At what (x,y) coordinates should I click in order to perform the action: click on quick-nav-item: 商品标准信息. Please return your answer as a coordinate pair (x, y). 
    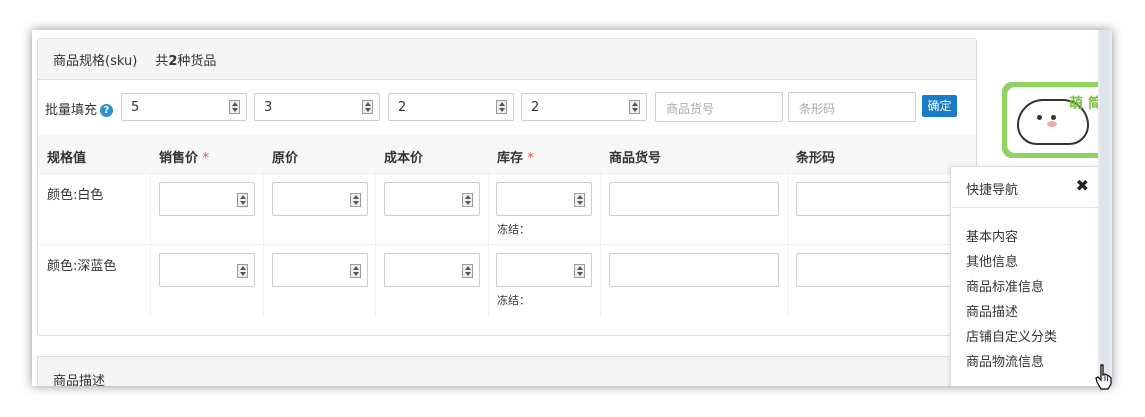
    Looking at the image, I should click on (1005, 285).